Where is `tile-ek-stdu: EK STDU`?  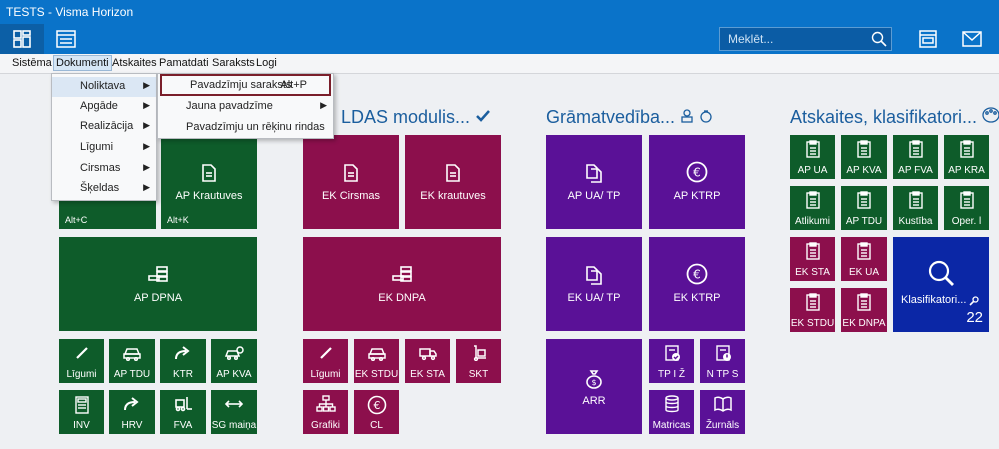 tile-ek-stdu: EK STDU is located at coordinates (376, 361).